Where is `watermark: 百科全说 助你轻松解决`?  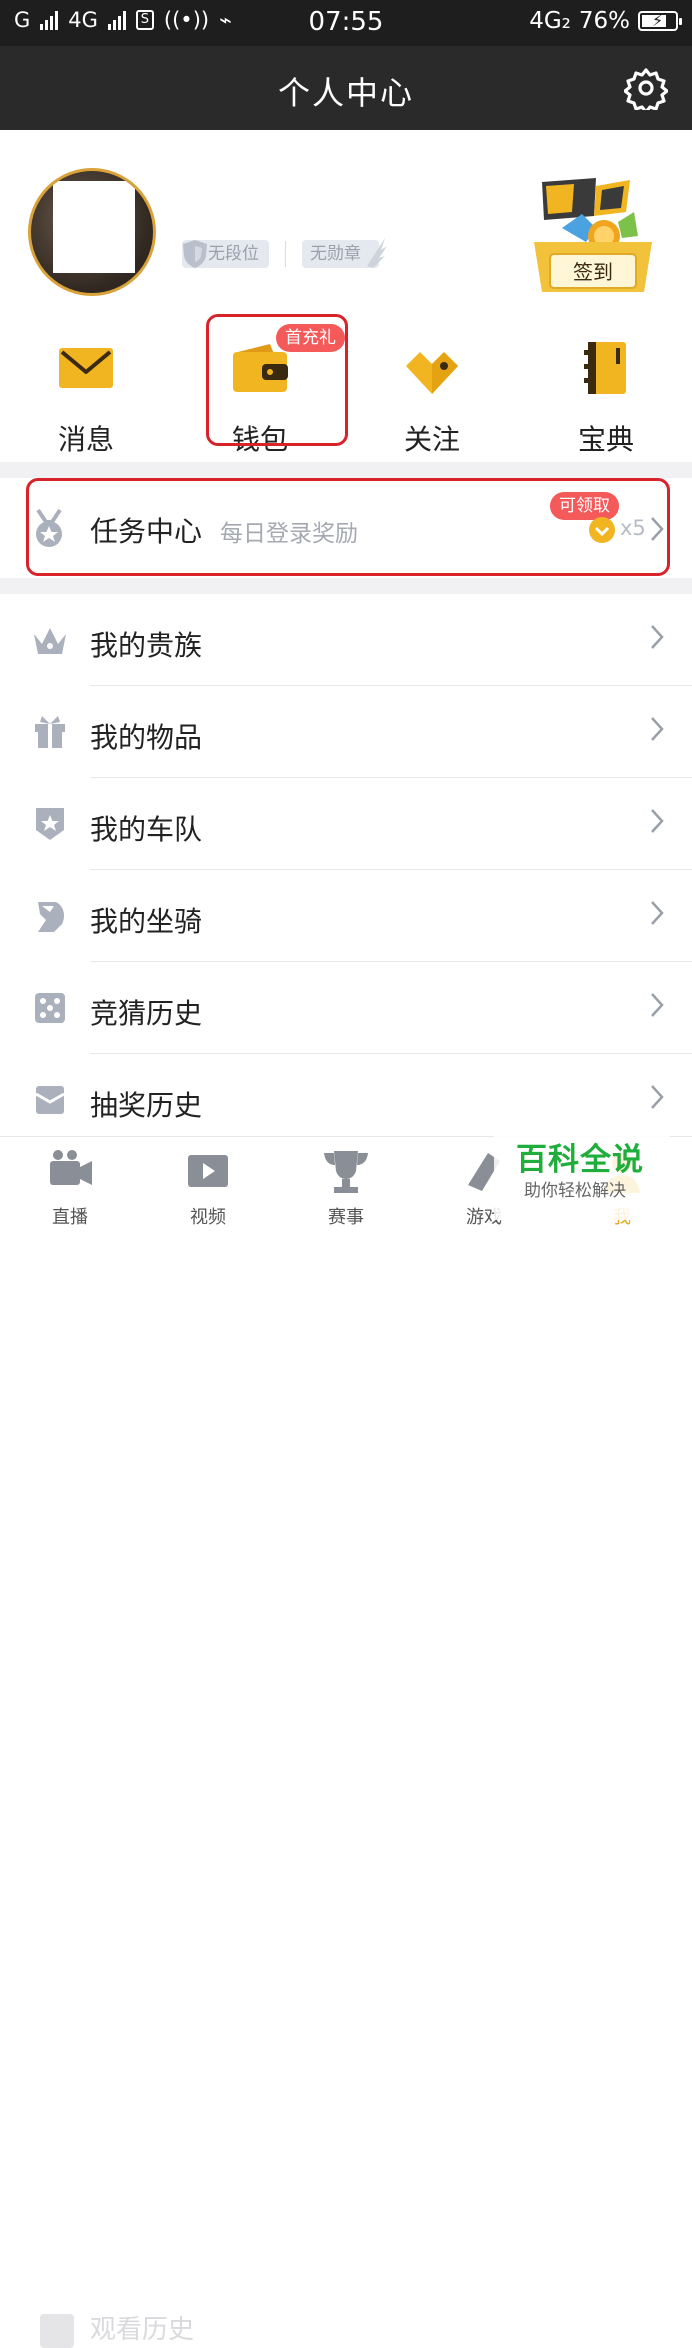 watermark: 百科全说 助你轻松解决 is located at coordinates (582, 1175).